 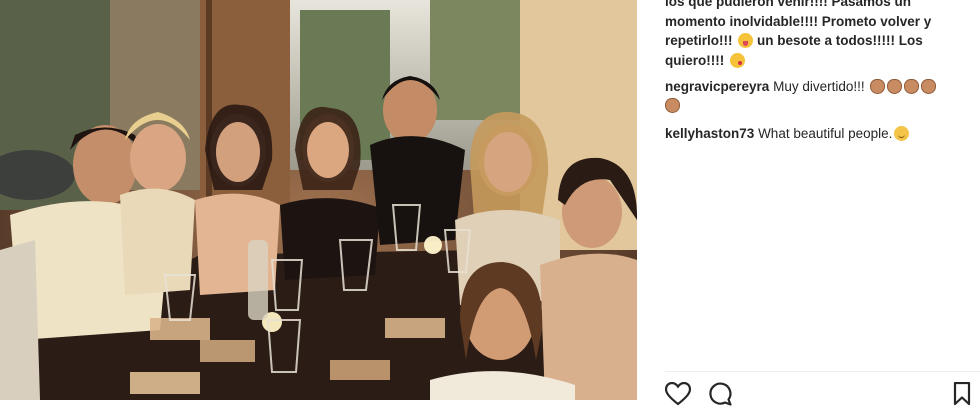 I want to click on caption-line: los que pudieron venir!!!! Pasamos un, so click(x=788, y=4).